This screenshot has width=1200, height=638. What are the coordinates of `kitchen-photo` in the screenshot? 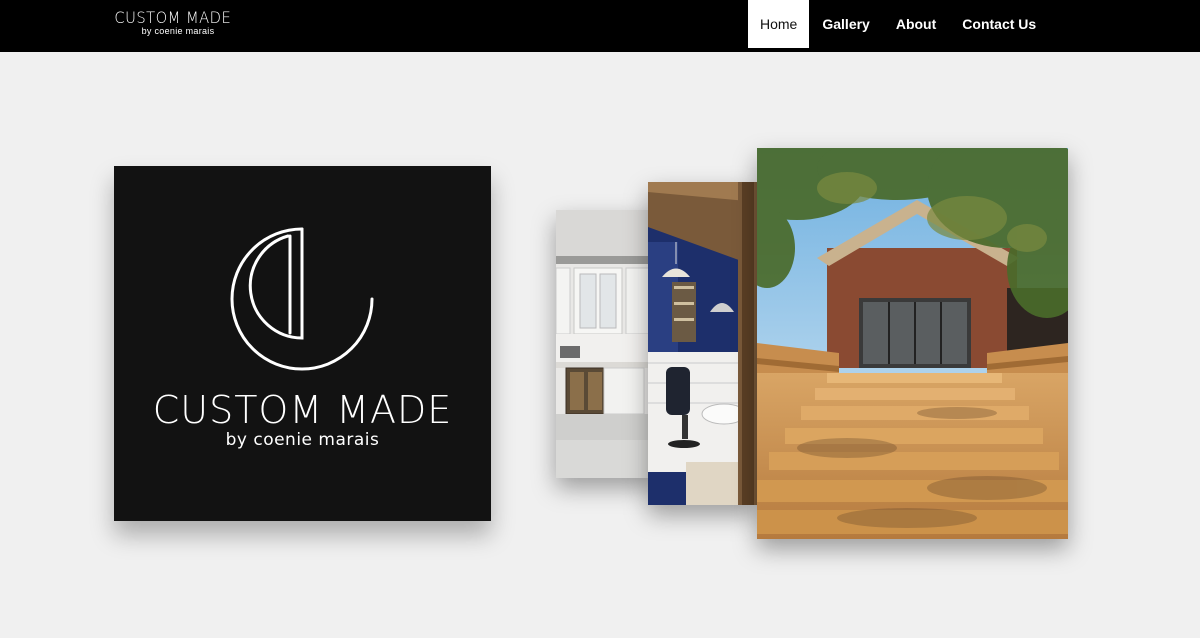 It's located at (606, 344).